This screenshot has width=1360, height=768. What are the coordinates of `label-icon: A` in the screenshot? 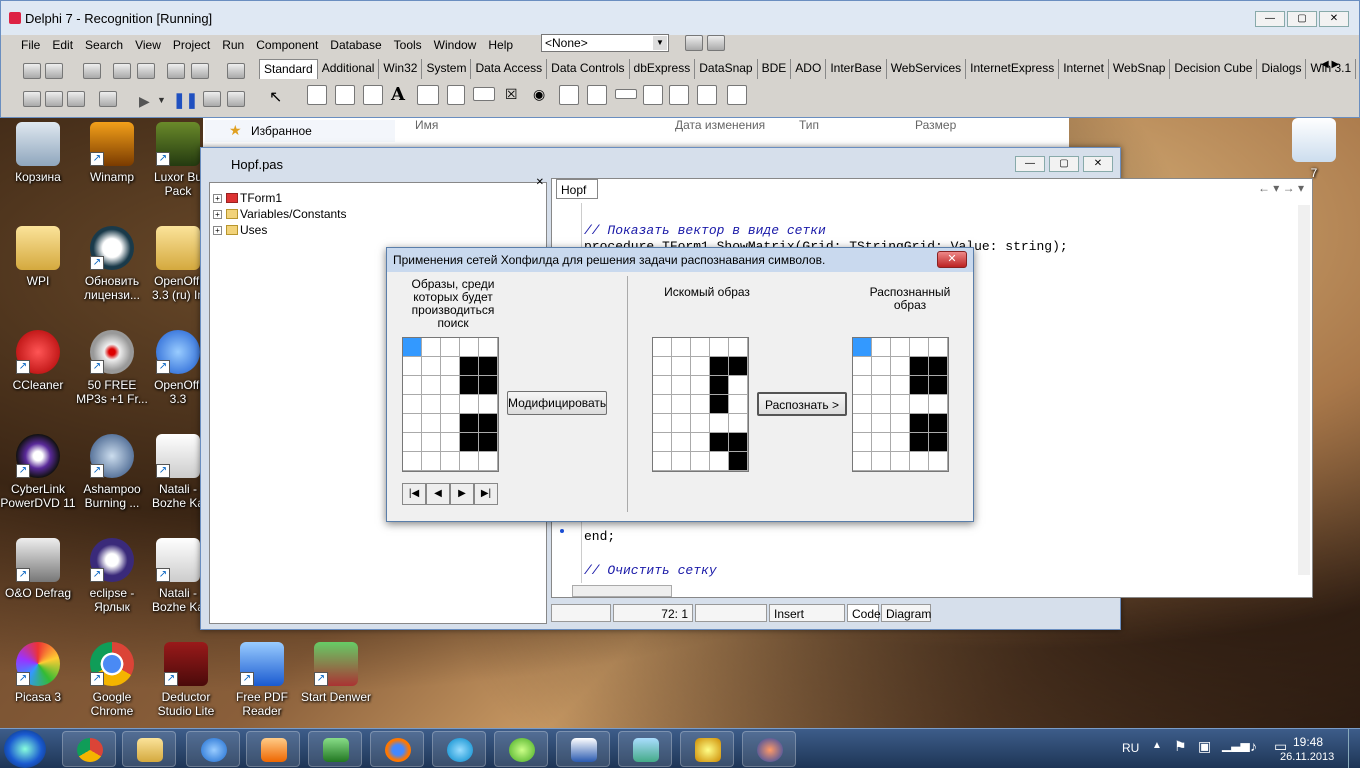 It's located at (398, 94).